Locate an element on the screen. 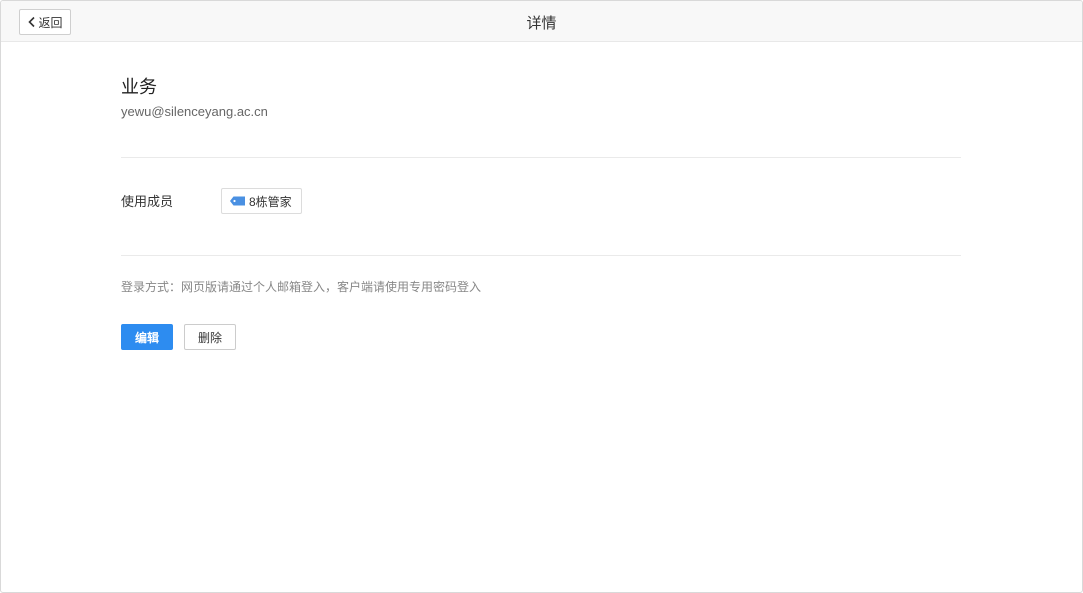  tag-icon is located at coordinates (237, 201).